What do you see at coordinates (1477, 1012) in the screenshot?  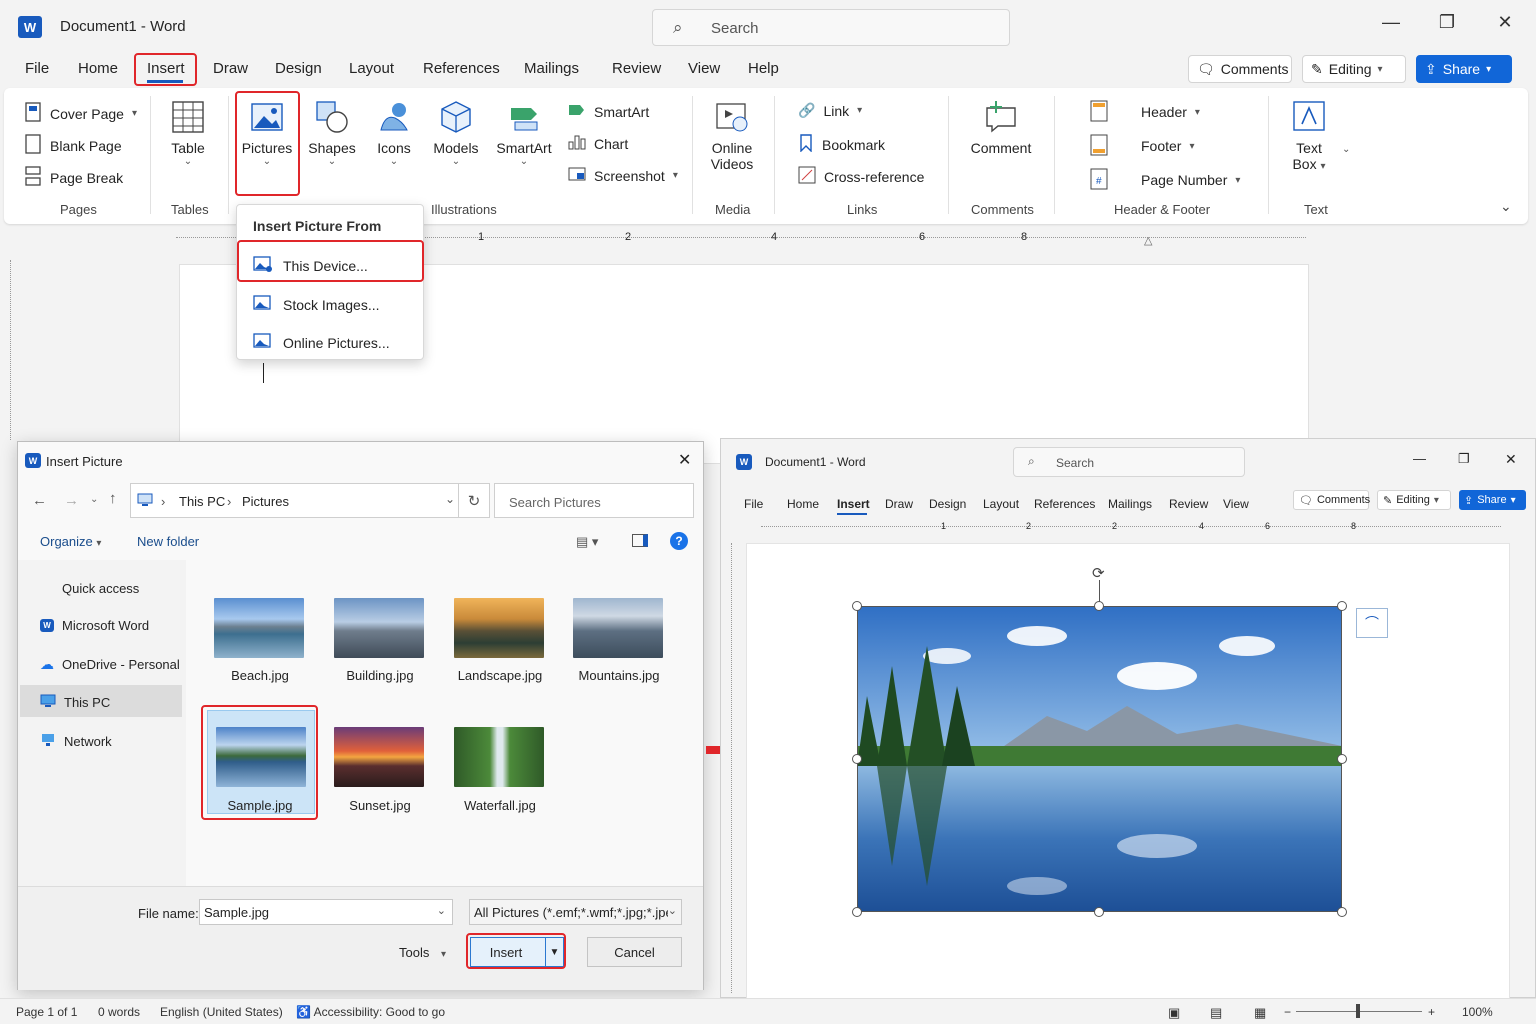 I see `zoom-level: 100%` at bounding box center [1477, 1012].